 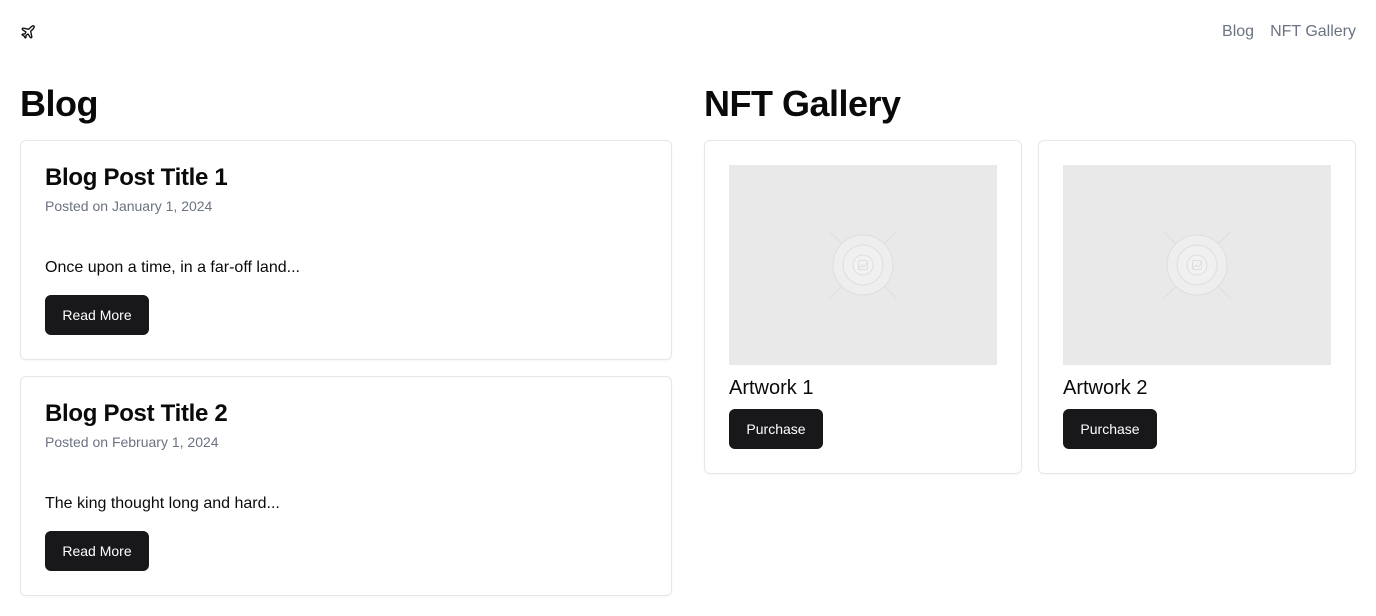 What do you see at coordinates (136, 177) in the screenshot?
I see `post-title: Blog Post Title 1` at bounding box center [136, 177].